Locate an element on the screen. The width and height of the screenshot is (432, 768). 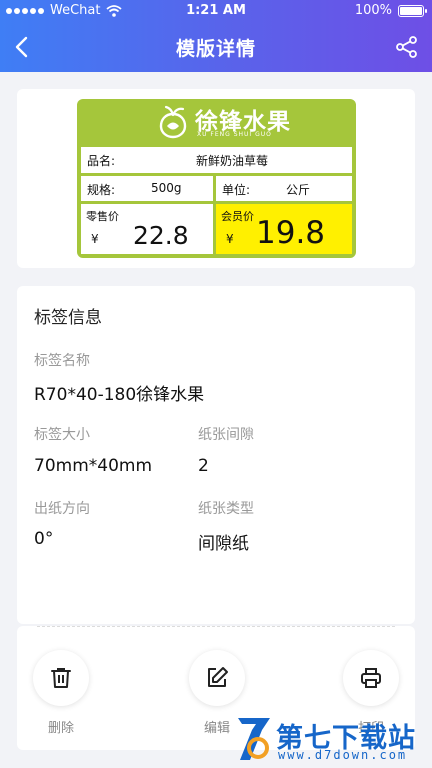
navbar: 模版详情 is located at coordinates (216, 47).